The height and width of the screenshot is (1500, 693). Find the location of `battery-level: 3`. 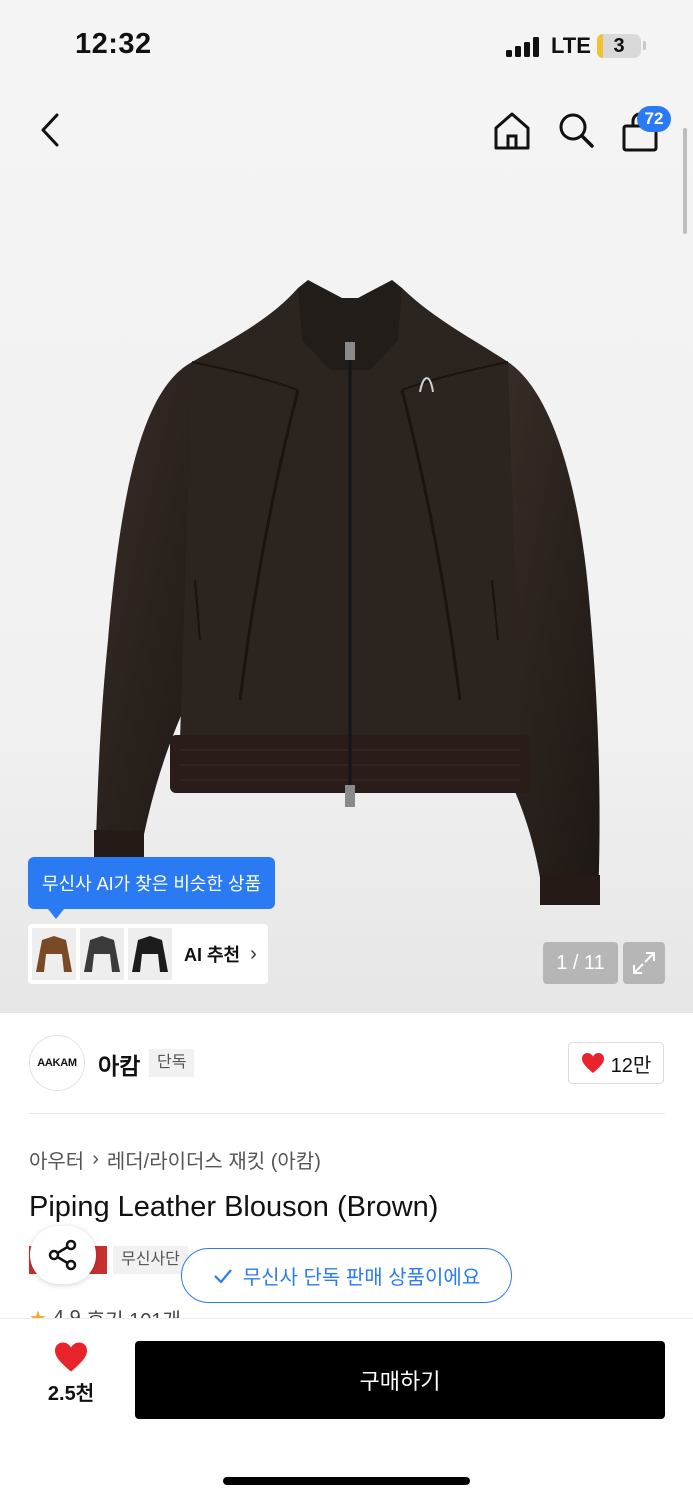

battery-level: 3 is located at coordinates (619, 46).